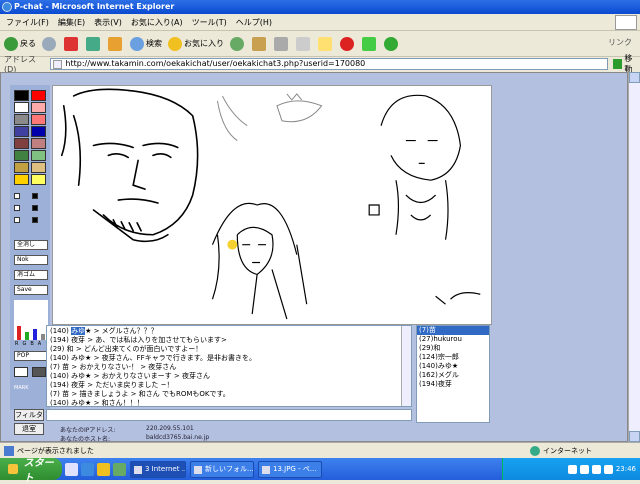 This screenshot has width=640, height=484. What do you see at coordinates (13, 469) in the screenshot?
I see `windows-flag-icon` at bounding box center [13, 469].